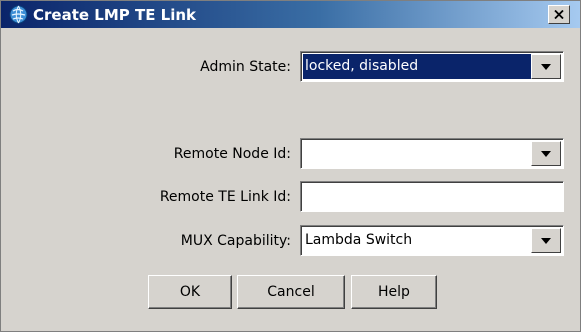 This screenshot has height=332, width=581. I want to click on mux-capability-dropdown-button, so click(546, 240).